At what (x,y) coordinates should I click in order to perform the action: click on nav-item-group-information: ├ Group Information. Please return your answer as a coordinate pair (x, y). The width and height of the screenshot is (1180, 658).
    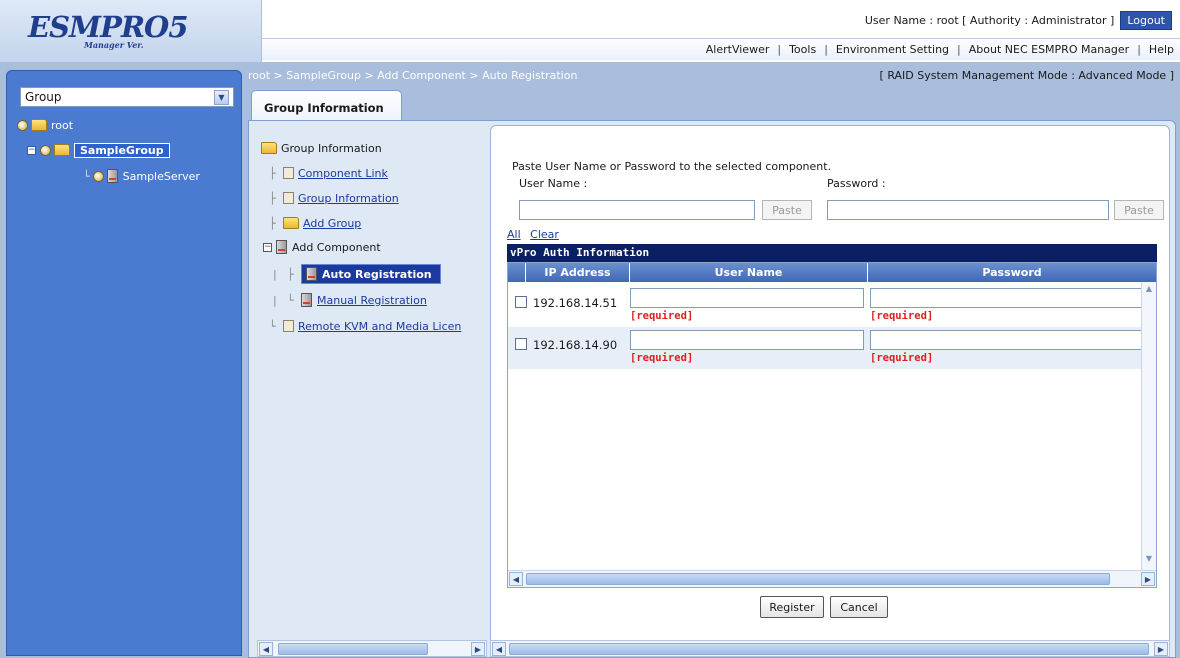
    Looking at the image, I should click on (334, 198).